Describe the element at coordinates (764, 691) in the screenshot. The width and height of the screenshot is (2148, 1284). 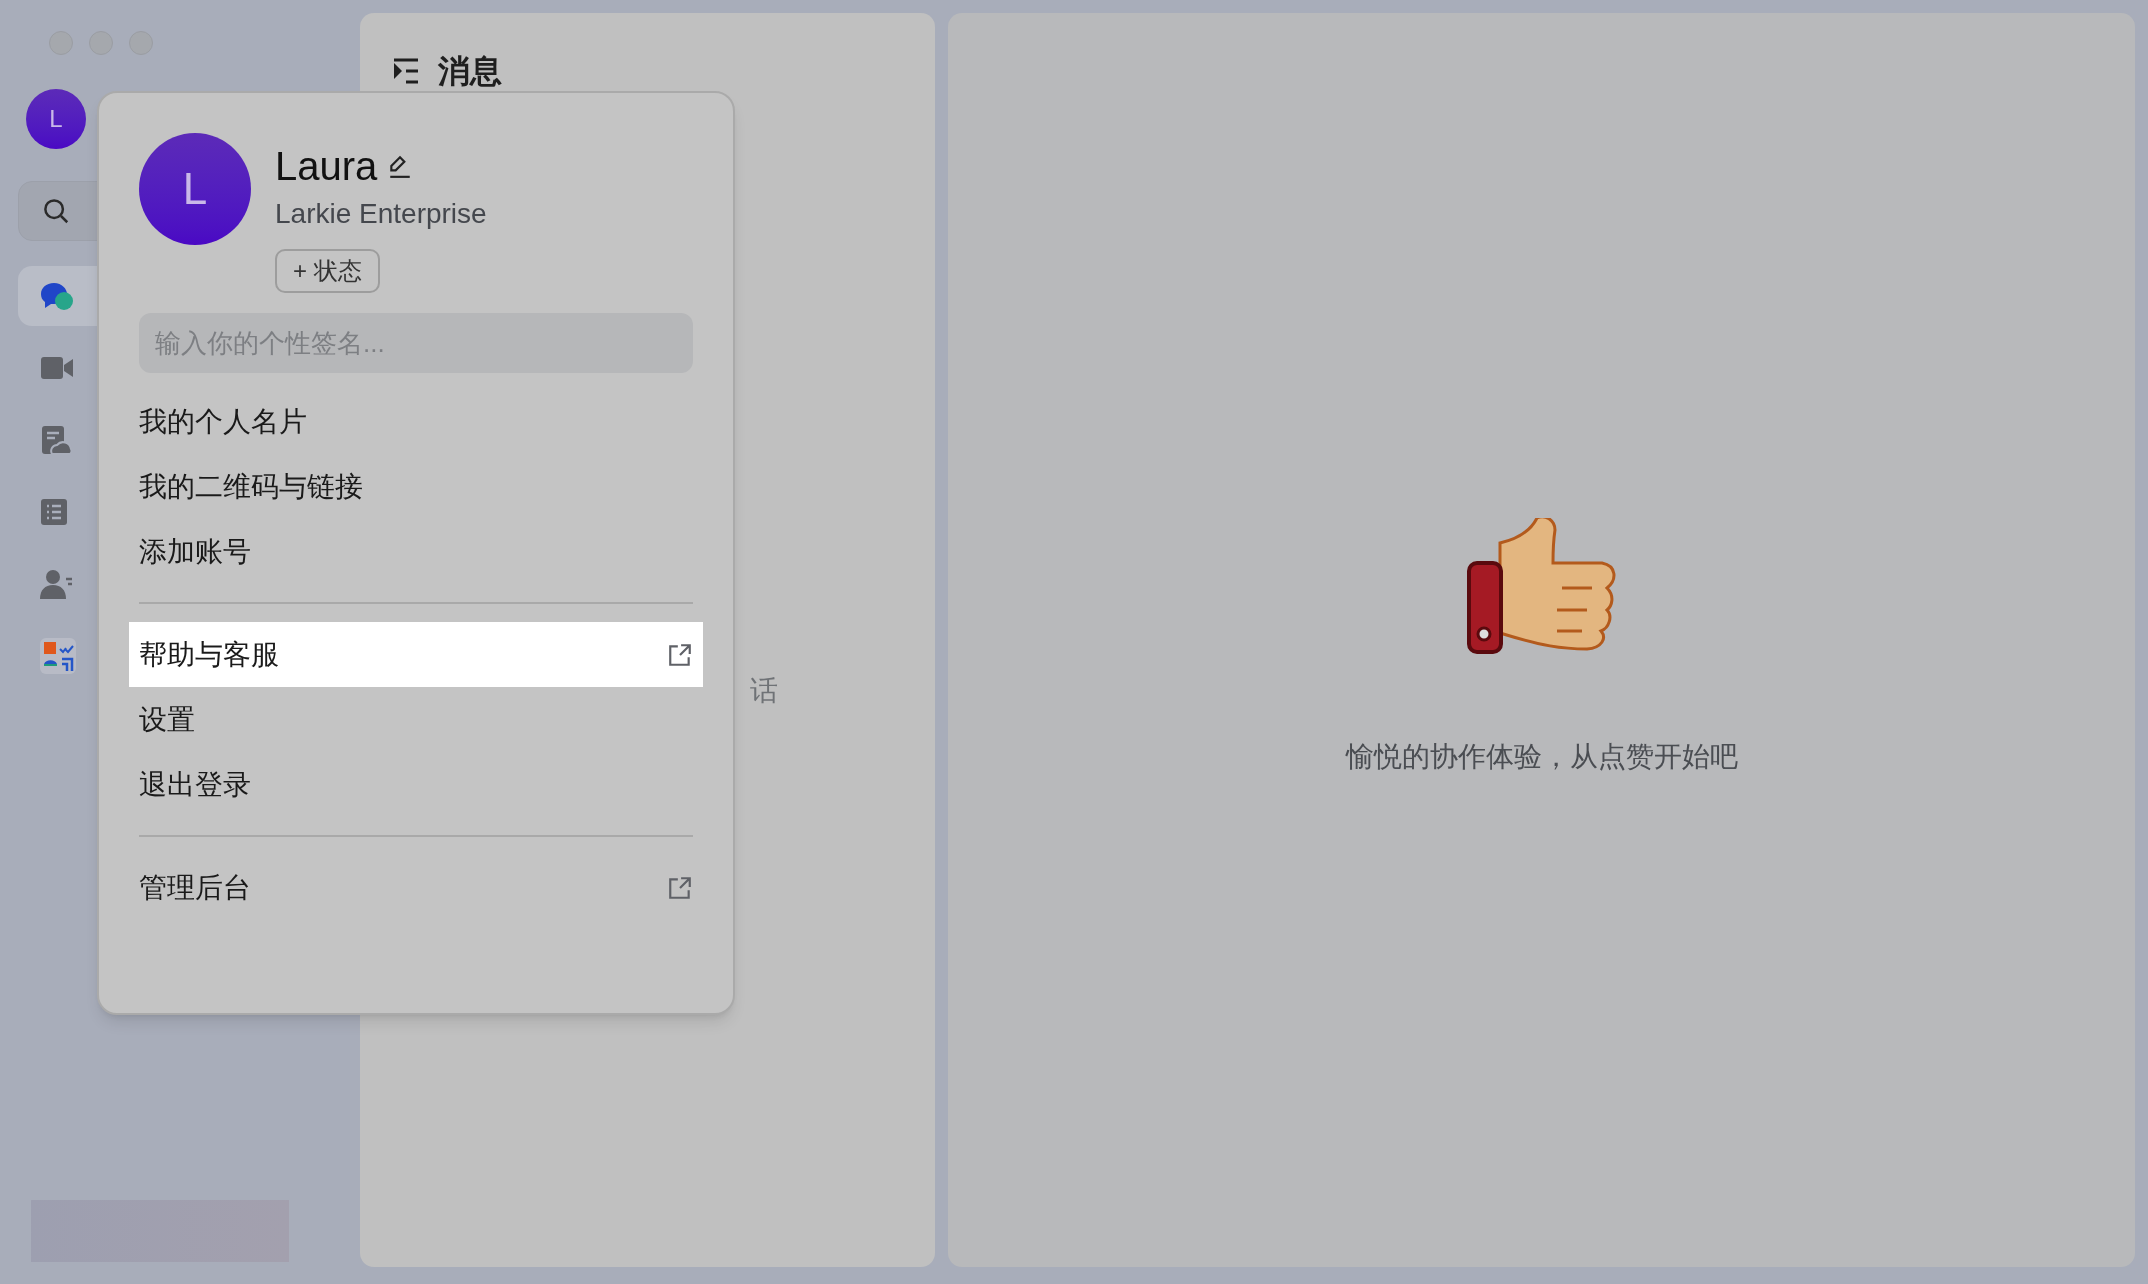
I see `empty-hint: 话` at that location.